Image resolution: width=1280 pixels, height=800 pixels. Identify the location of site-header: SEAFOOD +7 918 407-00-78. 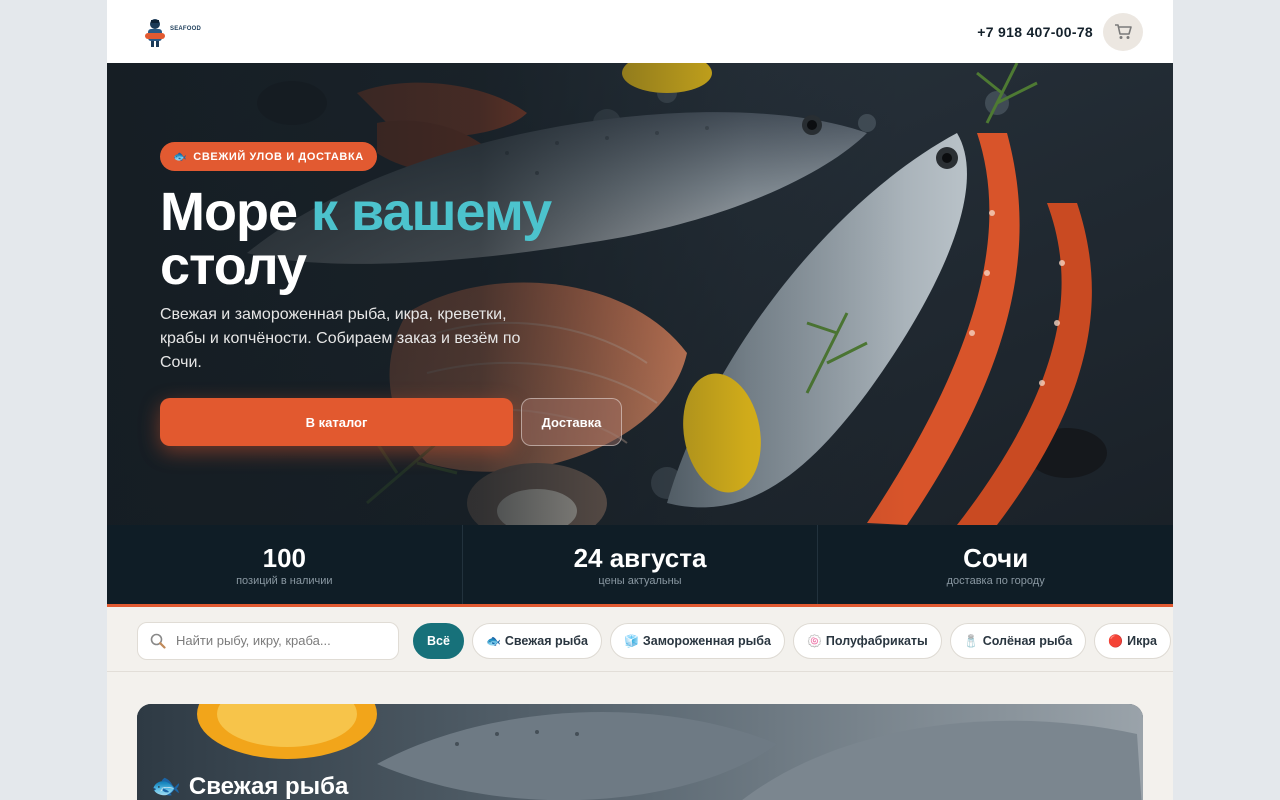
(640, 31).